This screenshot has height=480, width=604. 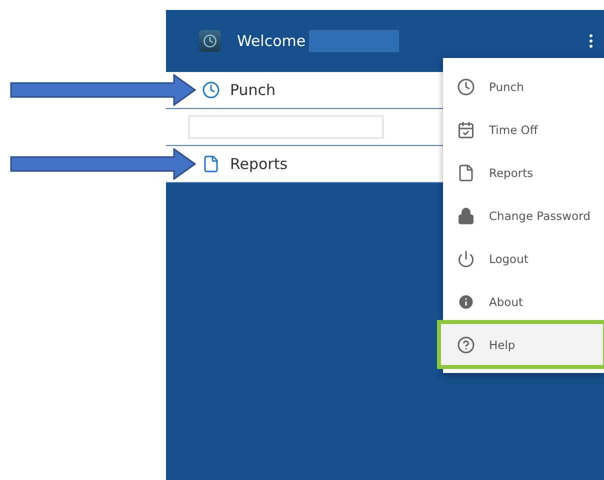 I want to click on help-icon, so click(x=466, y=345).